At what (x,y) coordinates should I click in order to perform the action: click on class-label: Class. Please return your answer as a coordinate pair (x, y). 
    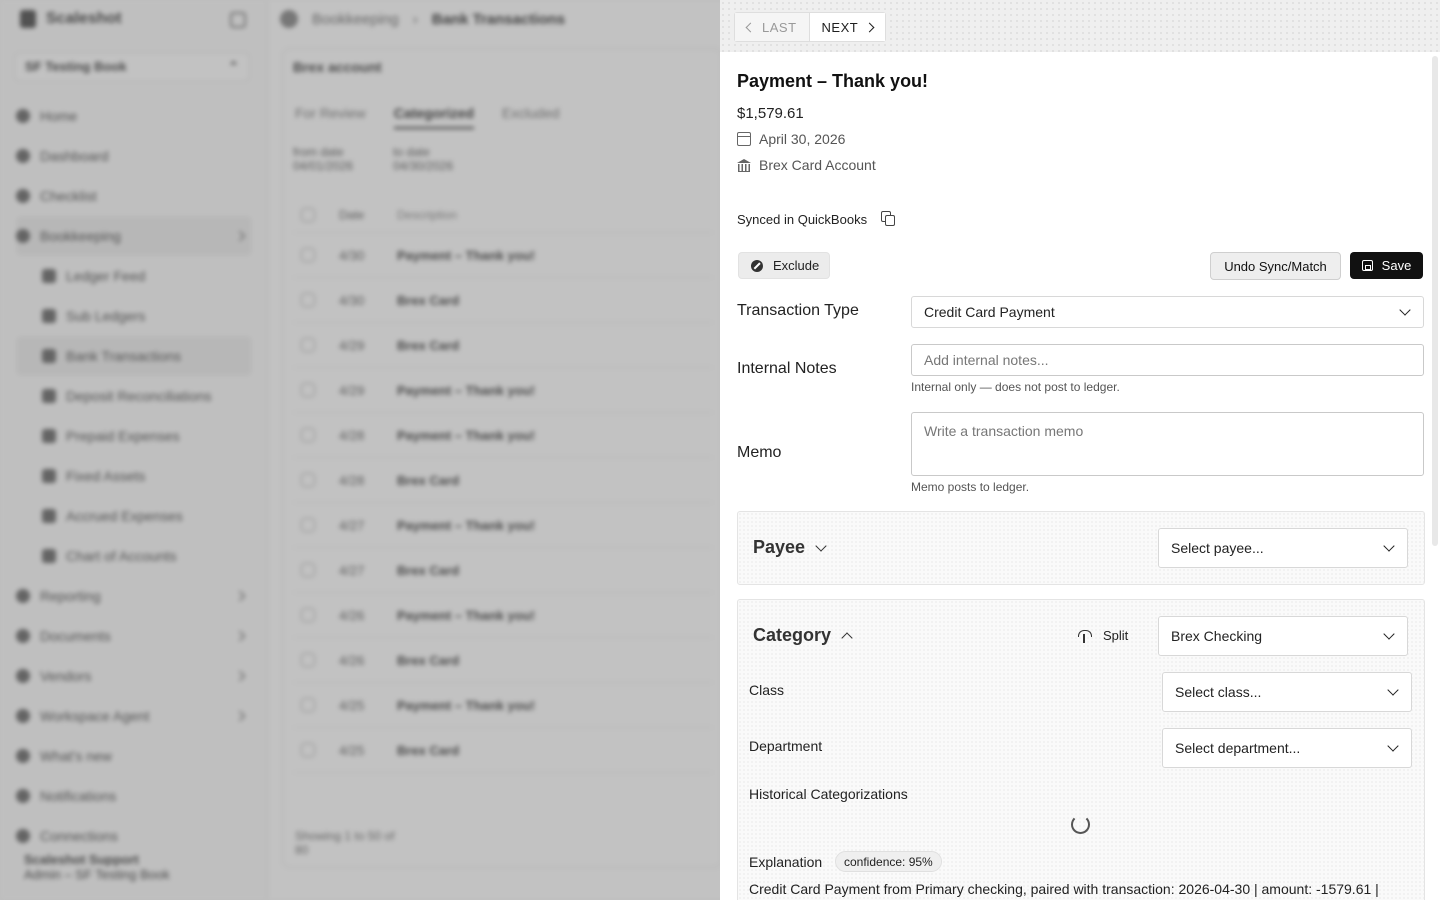
    Looking at the image, I should click on (767, 690).